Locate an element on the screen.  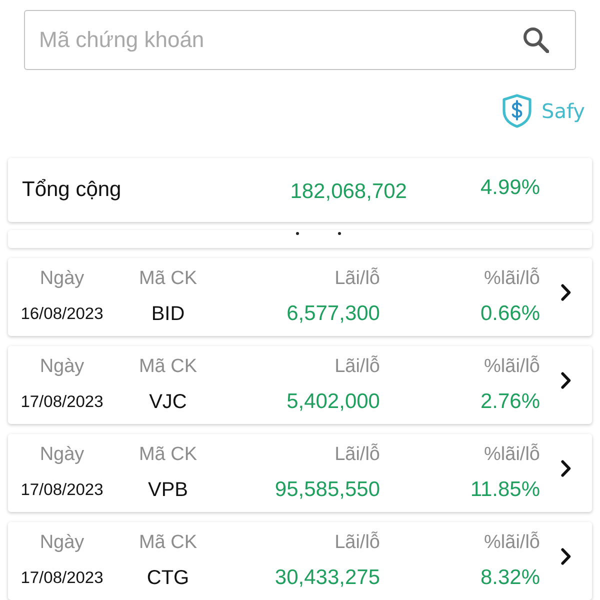
trade-date: 16/08/2023 is located at coordinates (62, 314).